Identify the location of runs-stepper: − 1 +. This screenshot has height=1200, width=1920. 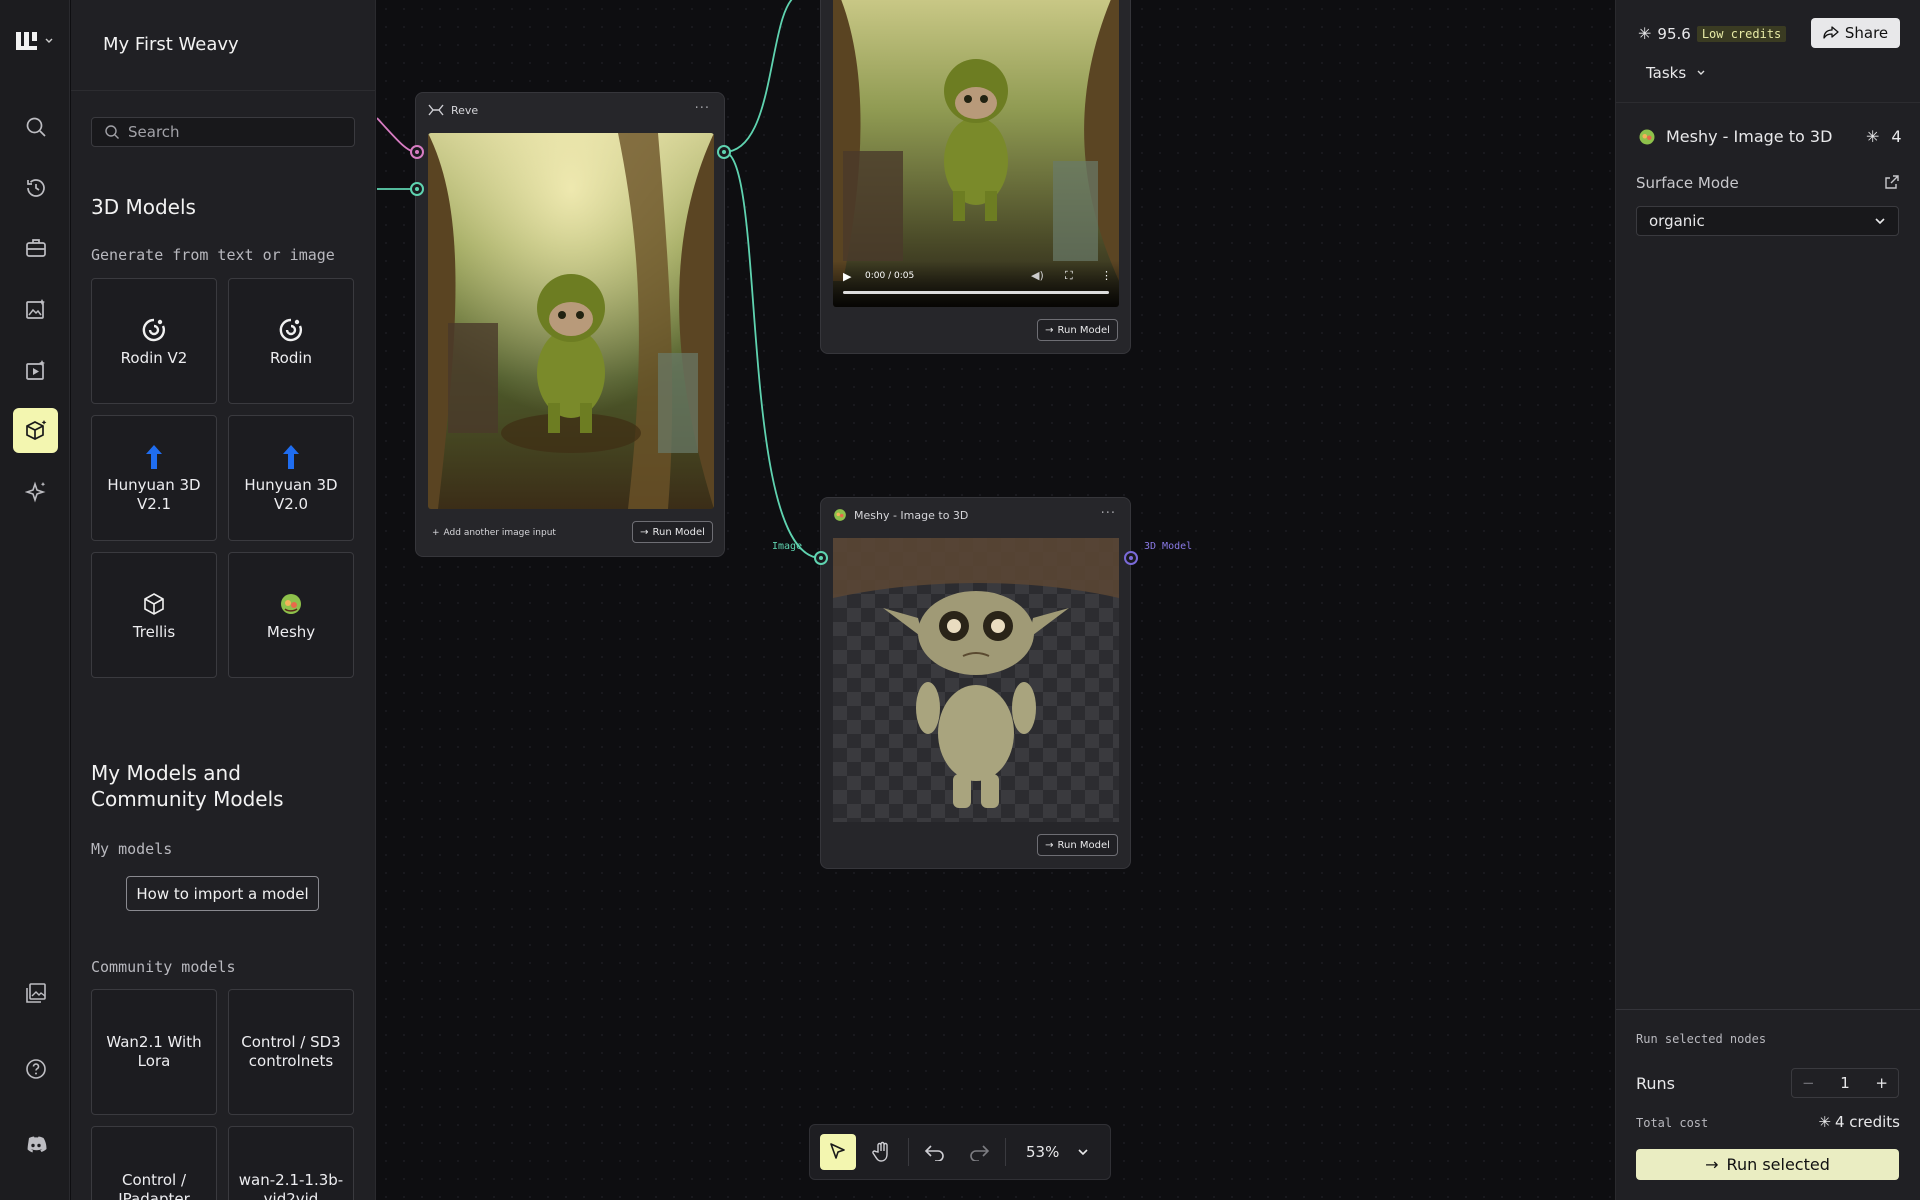
(1845, 1083).